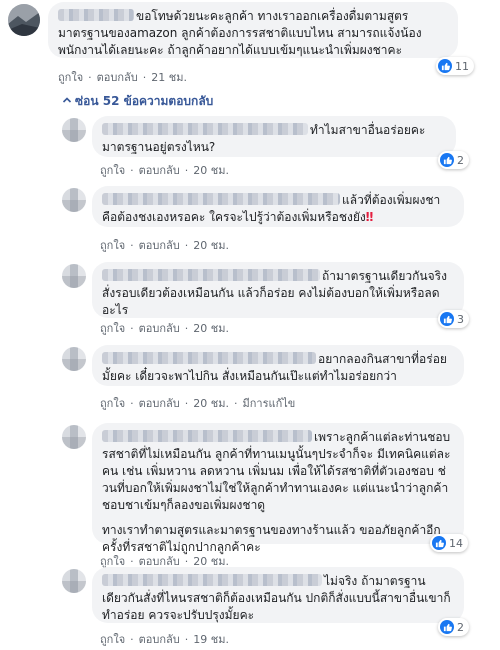 This screenshot has height=650, width=500. What do you see at coordinates (169, 77) in the screenshot?
I see `timestamp: 21 ชม.` at bounding box center [169, 77].